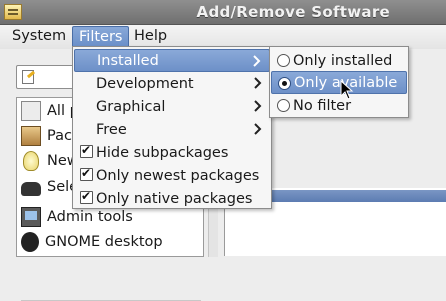 This screenshot has height=301, width=446. Describe the element at coordinates (339, 105) in the screenshot. I see `radio-no-filter: No filter` at that location.